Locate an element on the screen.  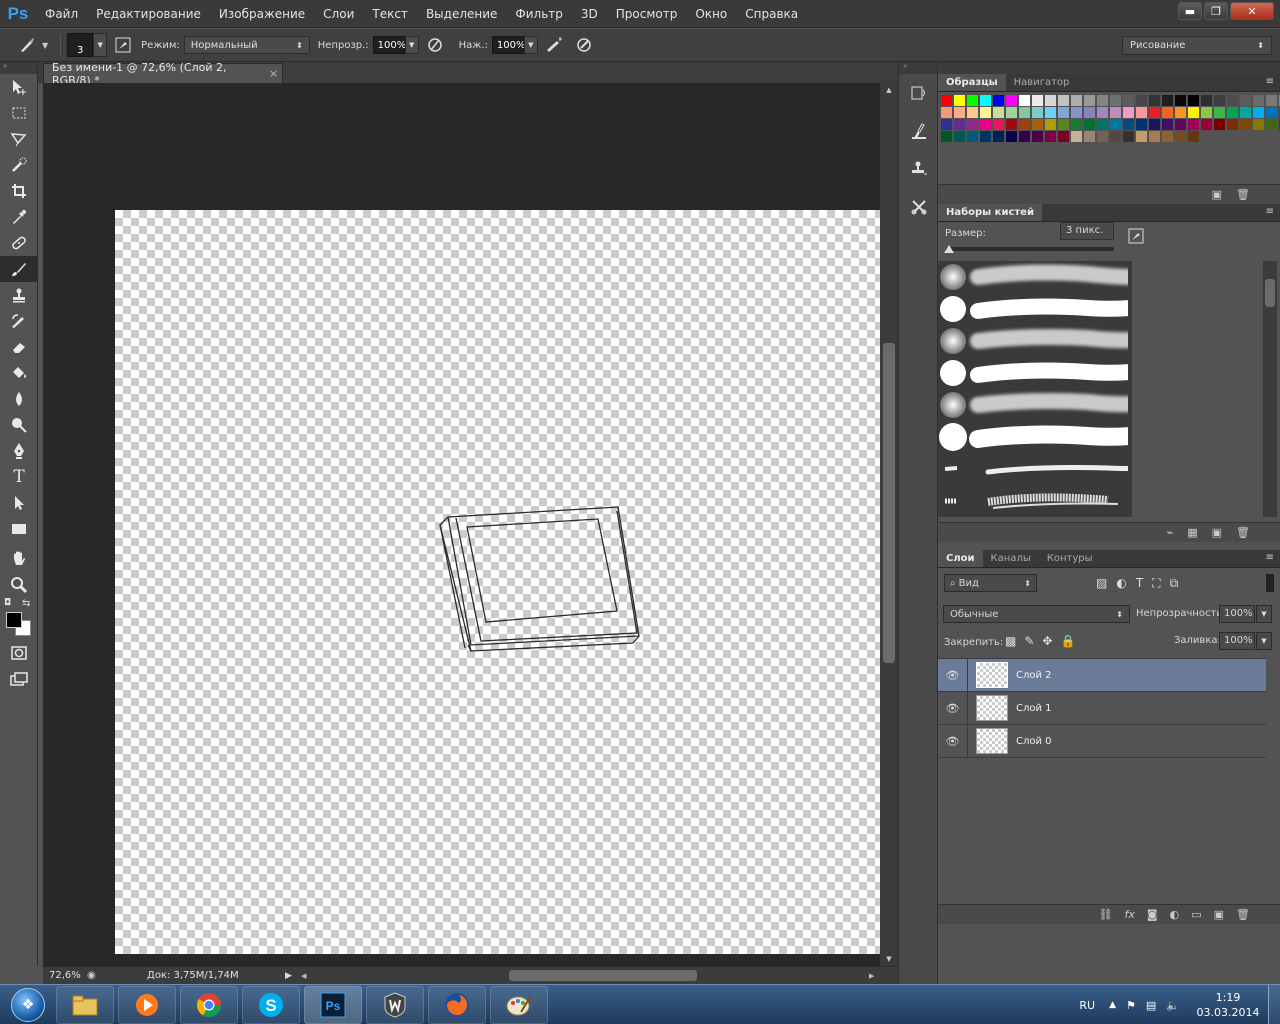
brush-preset-icon is located at coordinates (27, 45).